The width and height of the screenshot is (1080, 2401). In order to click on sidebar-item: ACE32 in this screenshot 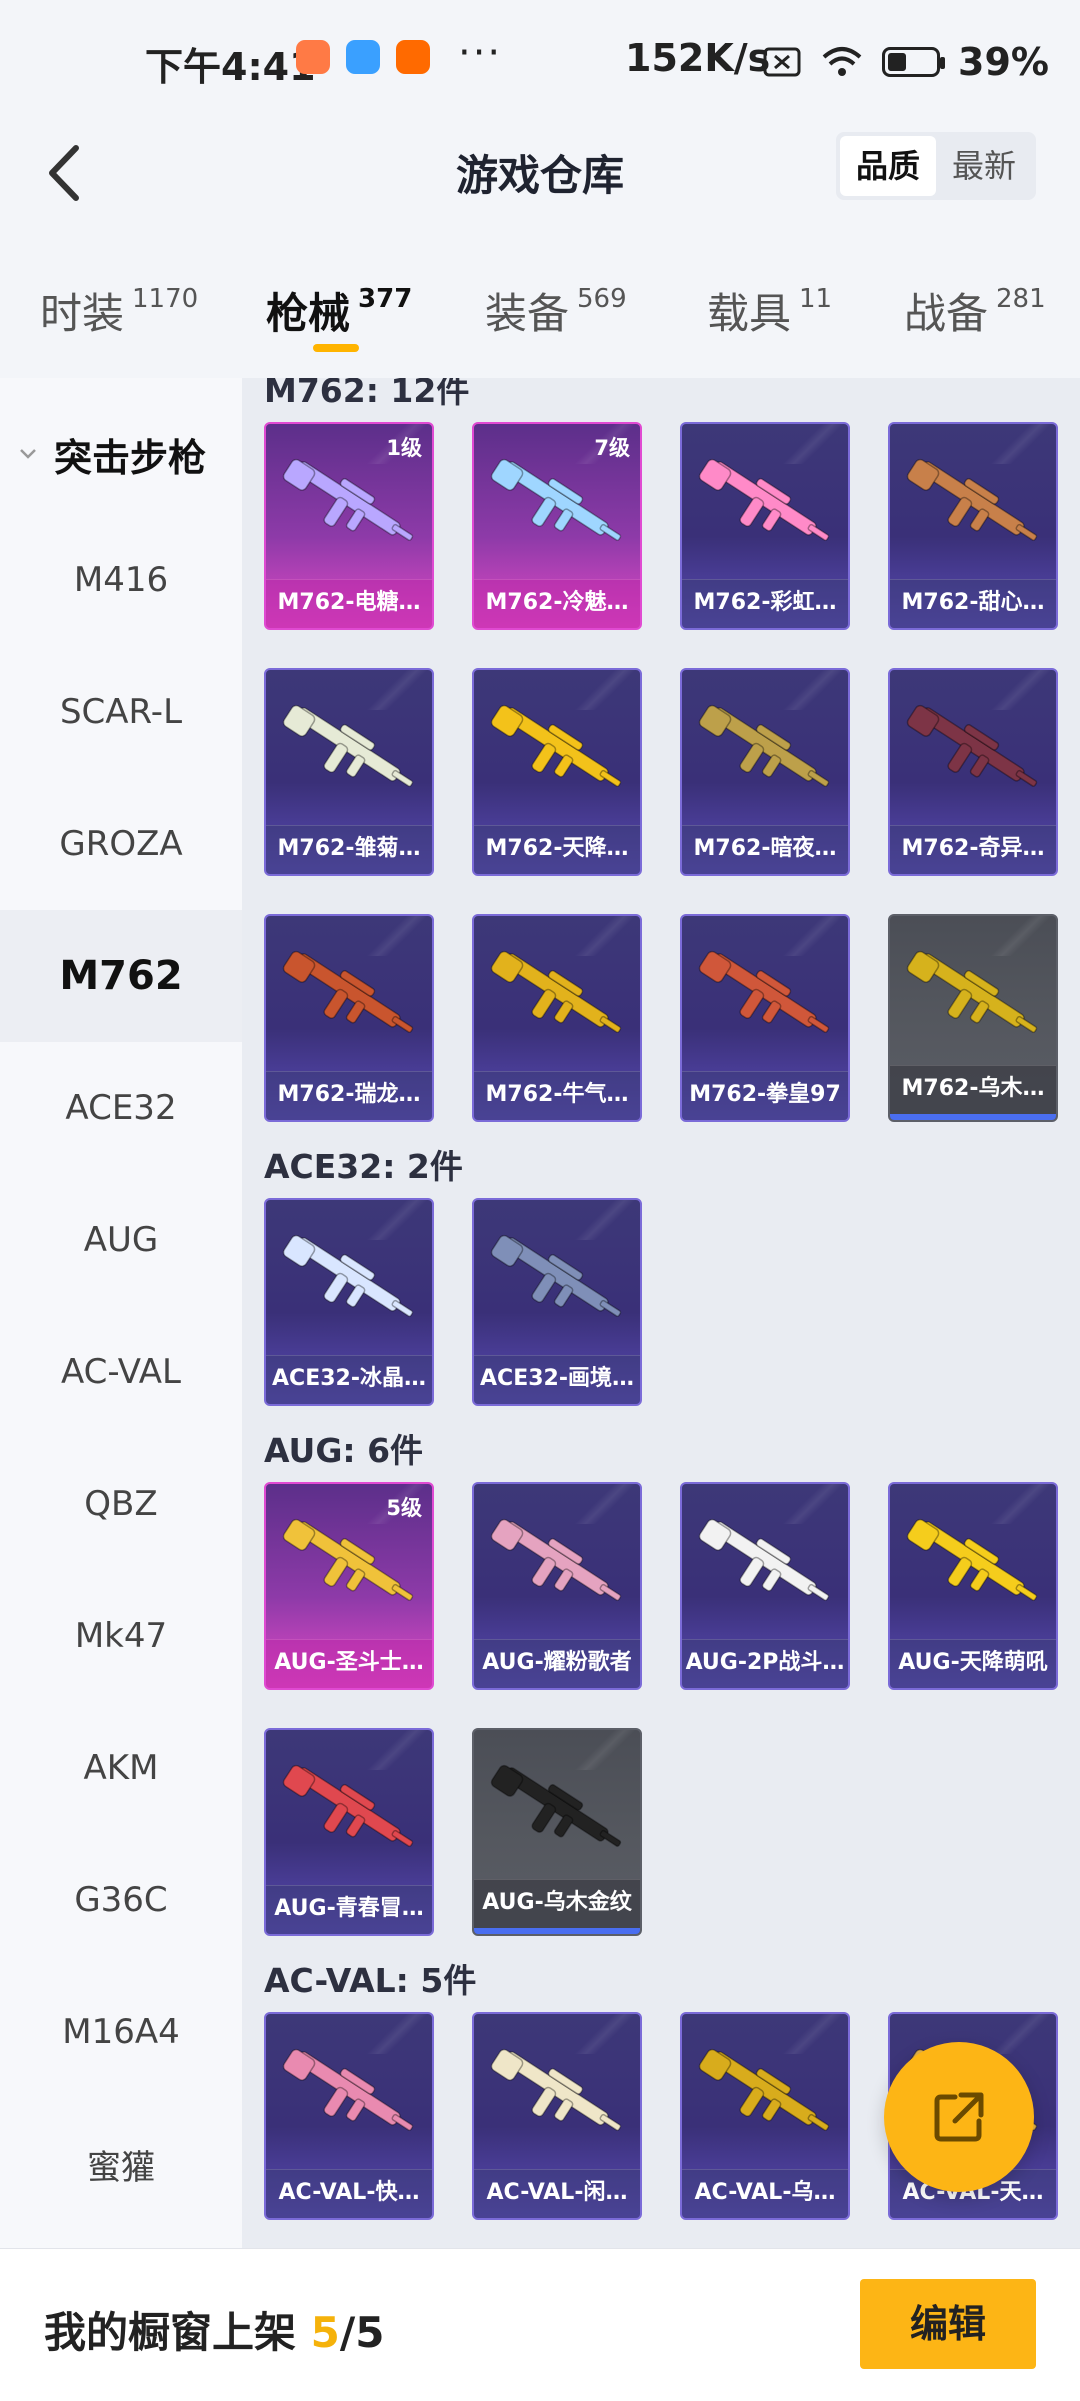, I will do `click(121, 1108)`.